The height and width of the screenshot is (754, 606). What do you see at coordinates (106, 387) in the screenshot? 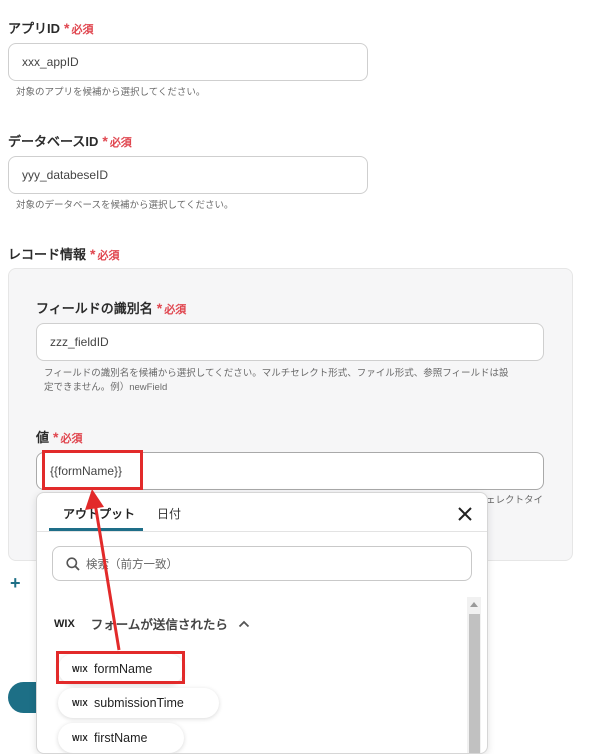
I see `field-name-help-line2: 定できません。例）newField` at bounding box center [106, 387].